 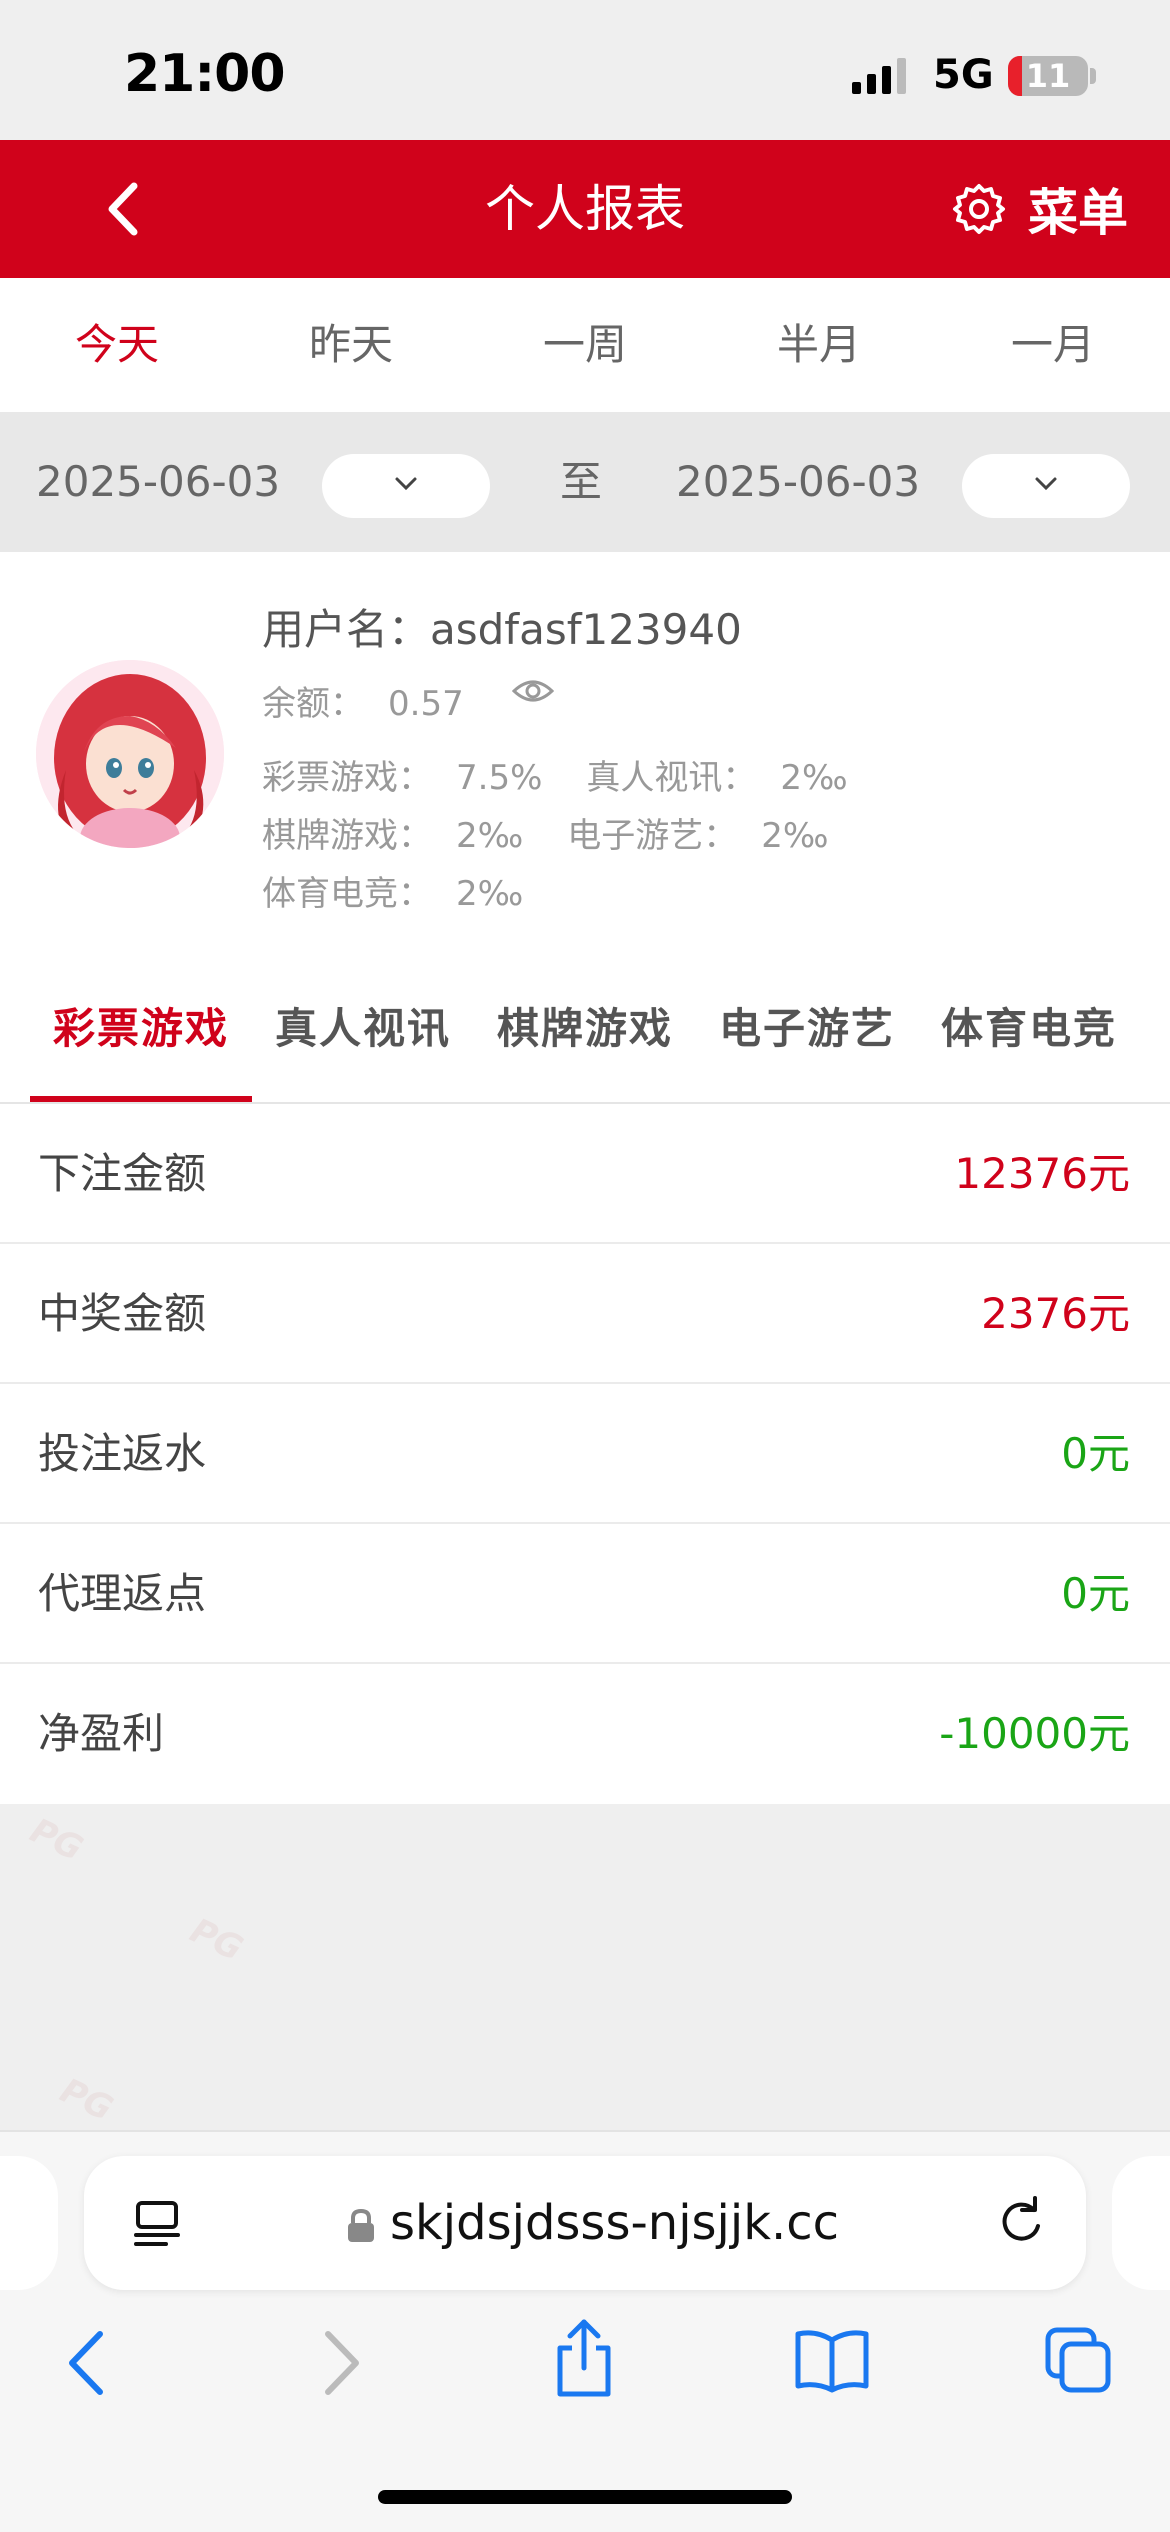 What do you see at coordinates (879, 76) in the screenshot?
I see `cellular-signal-icon` at bounding box center [879, 76].